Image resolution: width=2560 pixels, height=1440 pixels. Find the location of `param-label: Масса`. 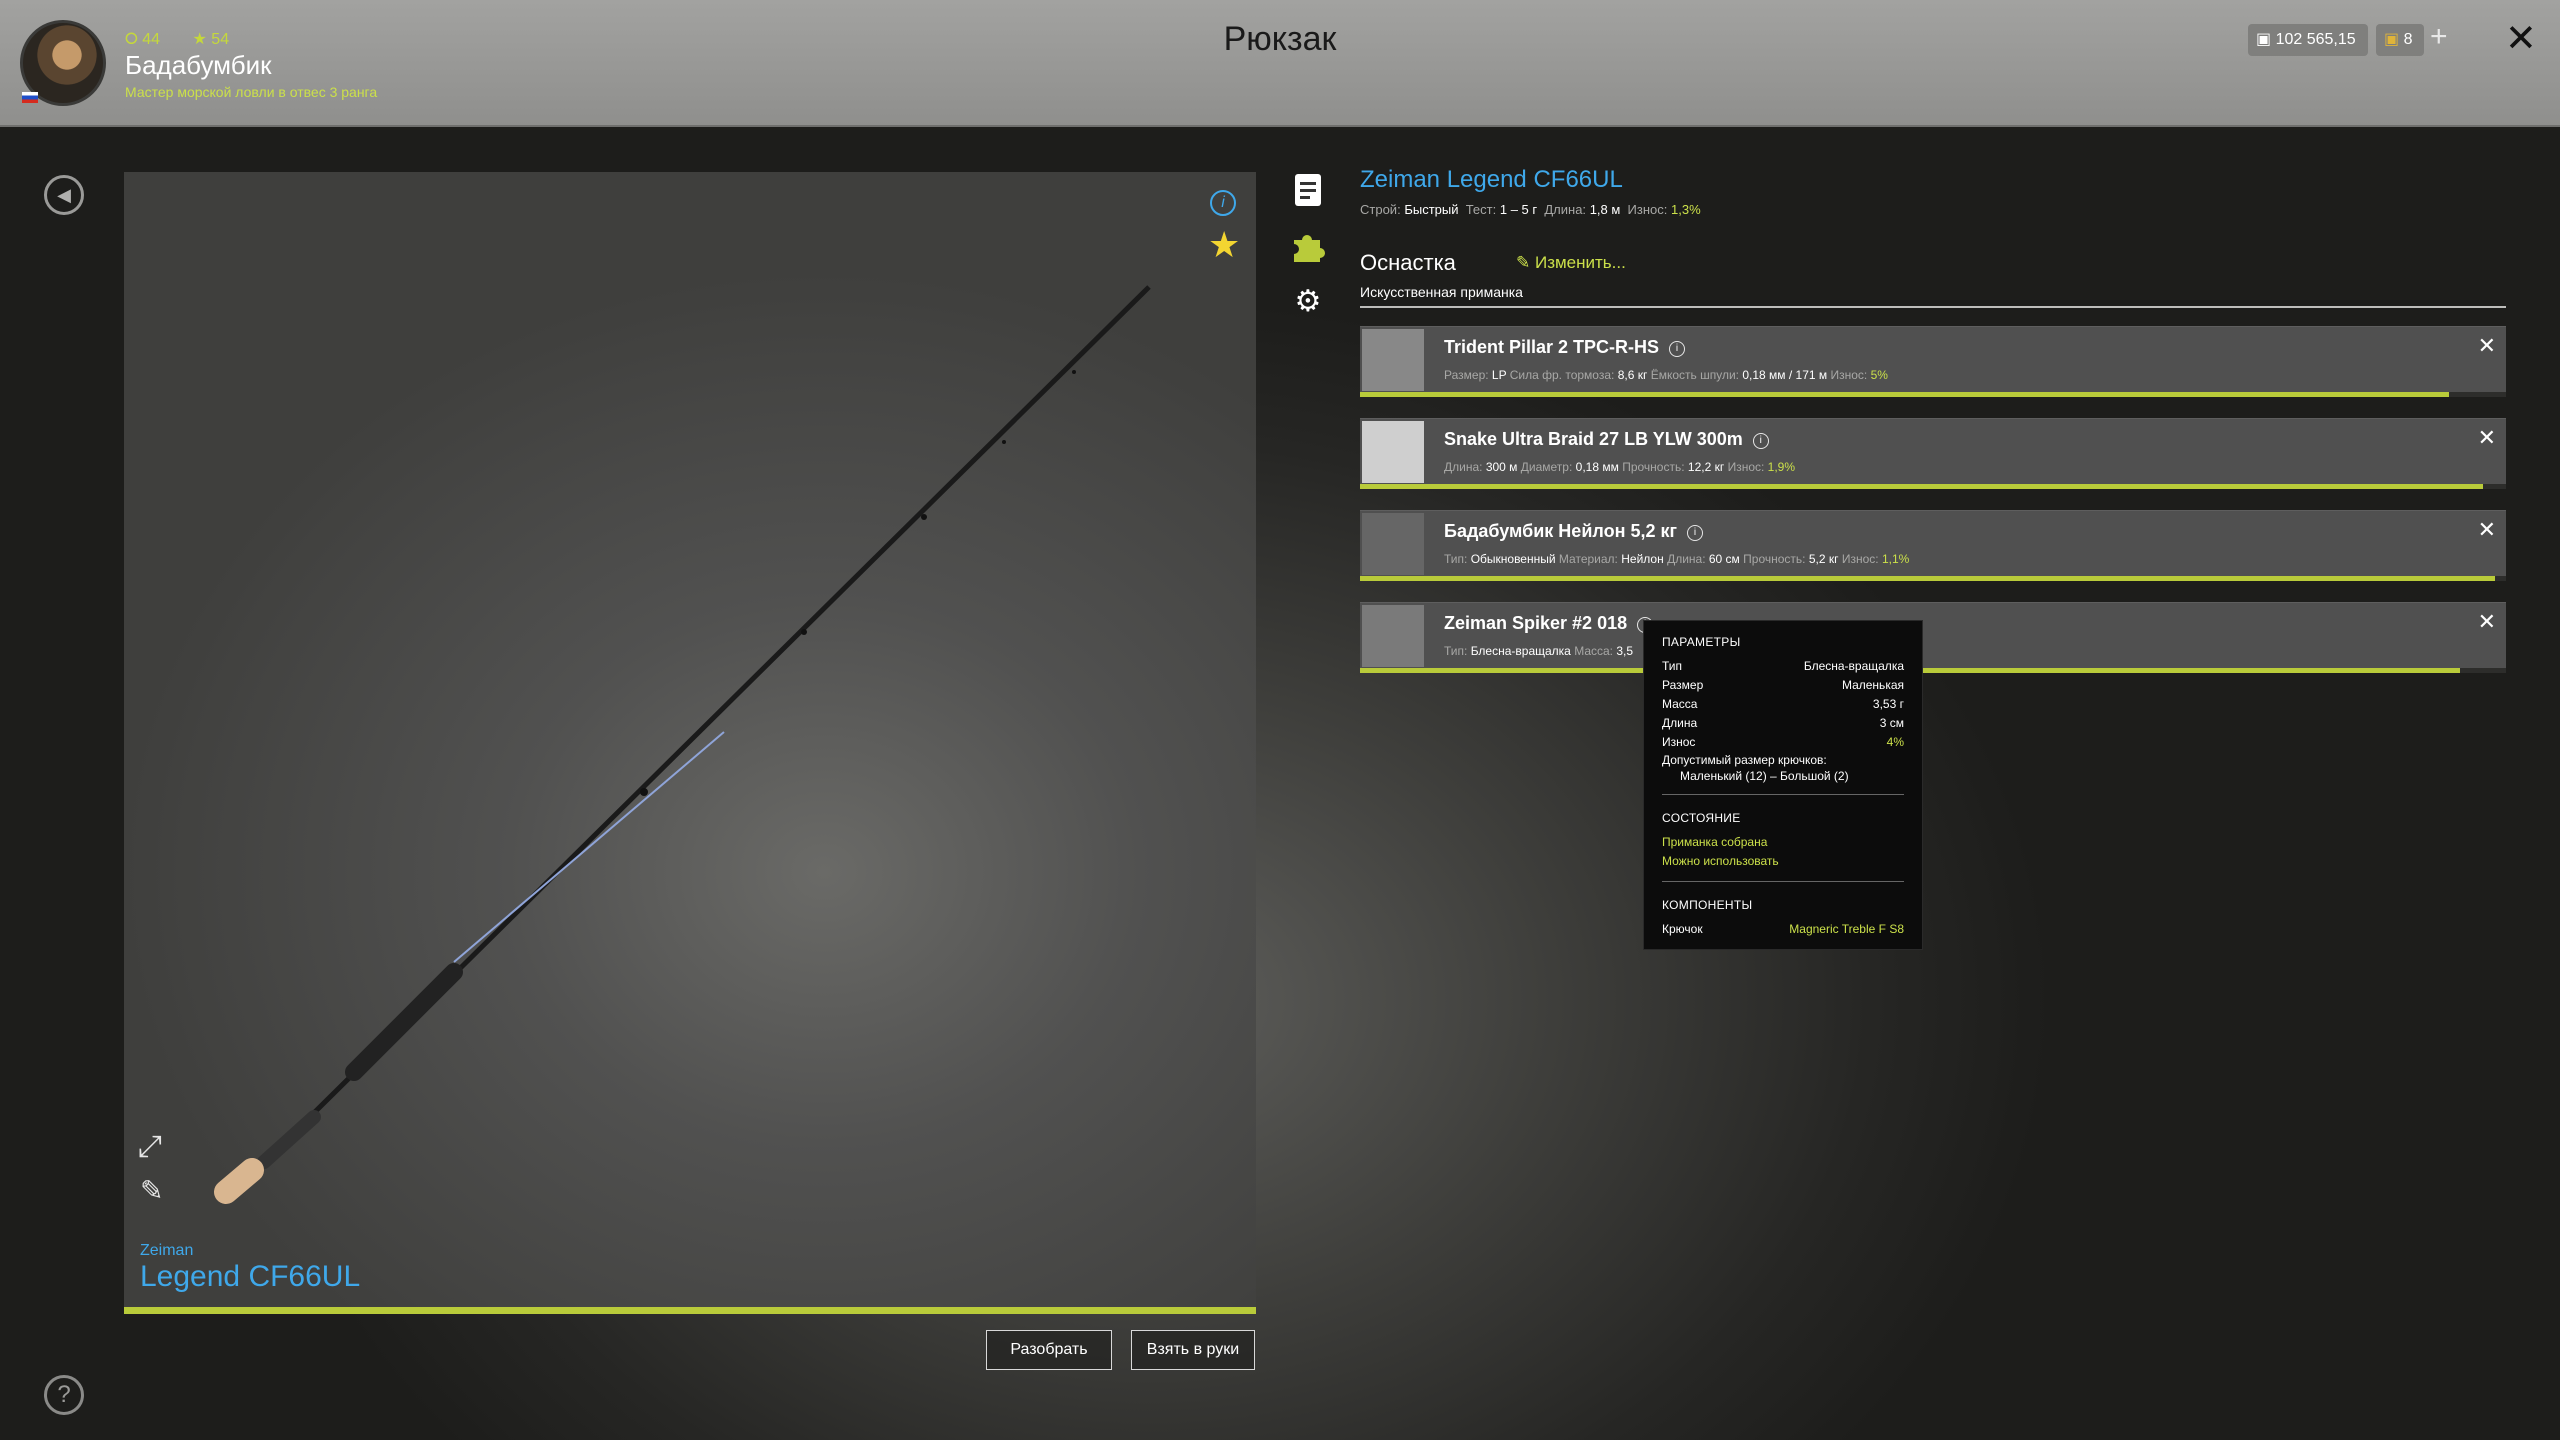

param-label: Масса is located at coordinates (1680, 704).